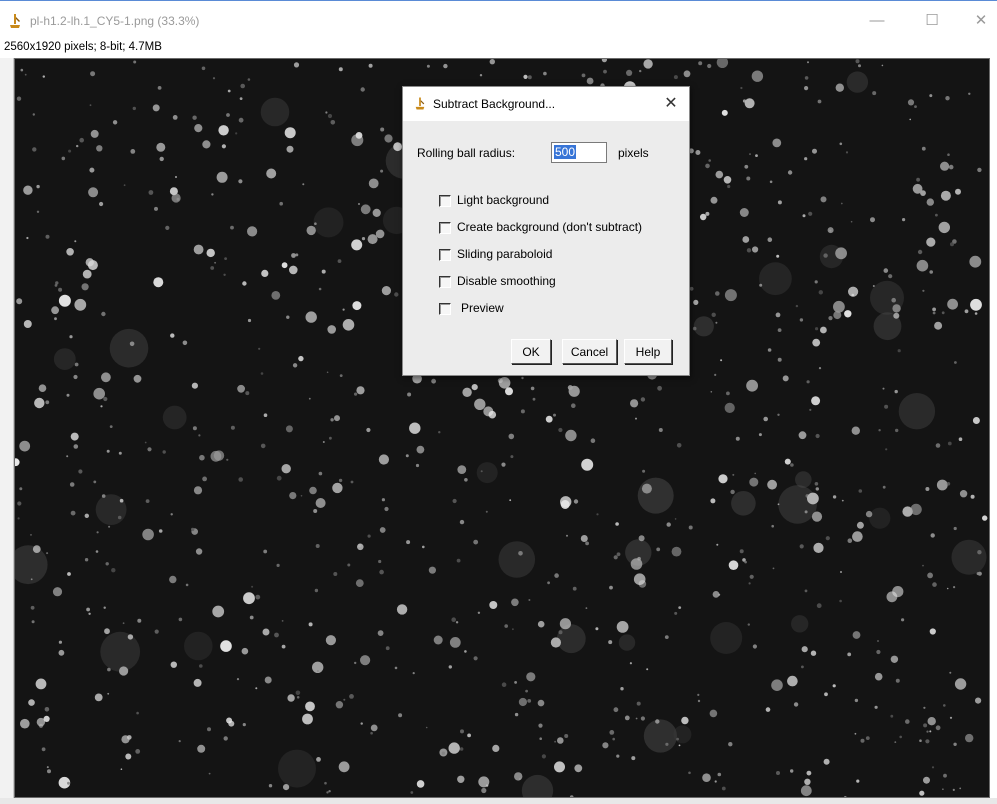  What do you see at coordinates (579, 152) in the screenshot?
I see `rolling-ball-radius-input: 500` at bounding box center [579, 152].